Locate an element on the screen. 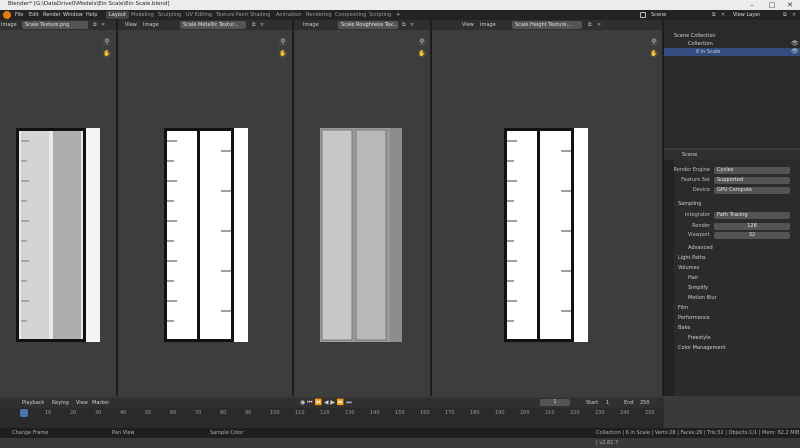 This screenshot has width=800, height=448. outliner-scene-collection: Scene Collection is located at coordinates (732, 36).